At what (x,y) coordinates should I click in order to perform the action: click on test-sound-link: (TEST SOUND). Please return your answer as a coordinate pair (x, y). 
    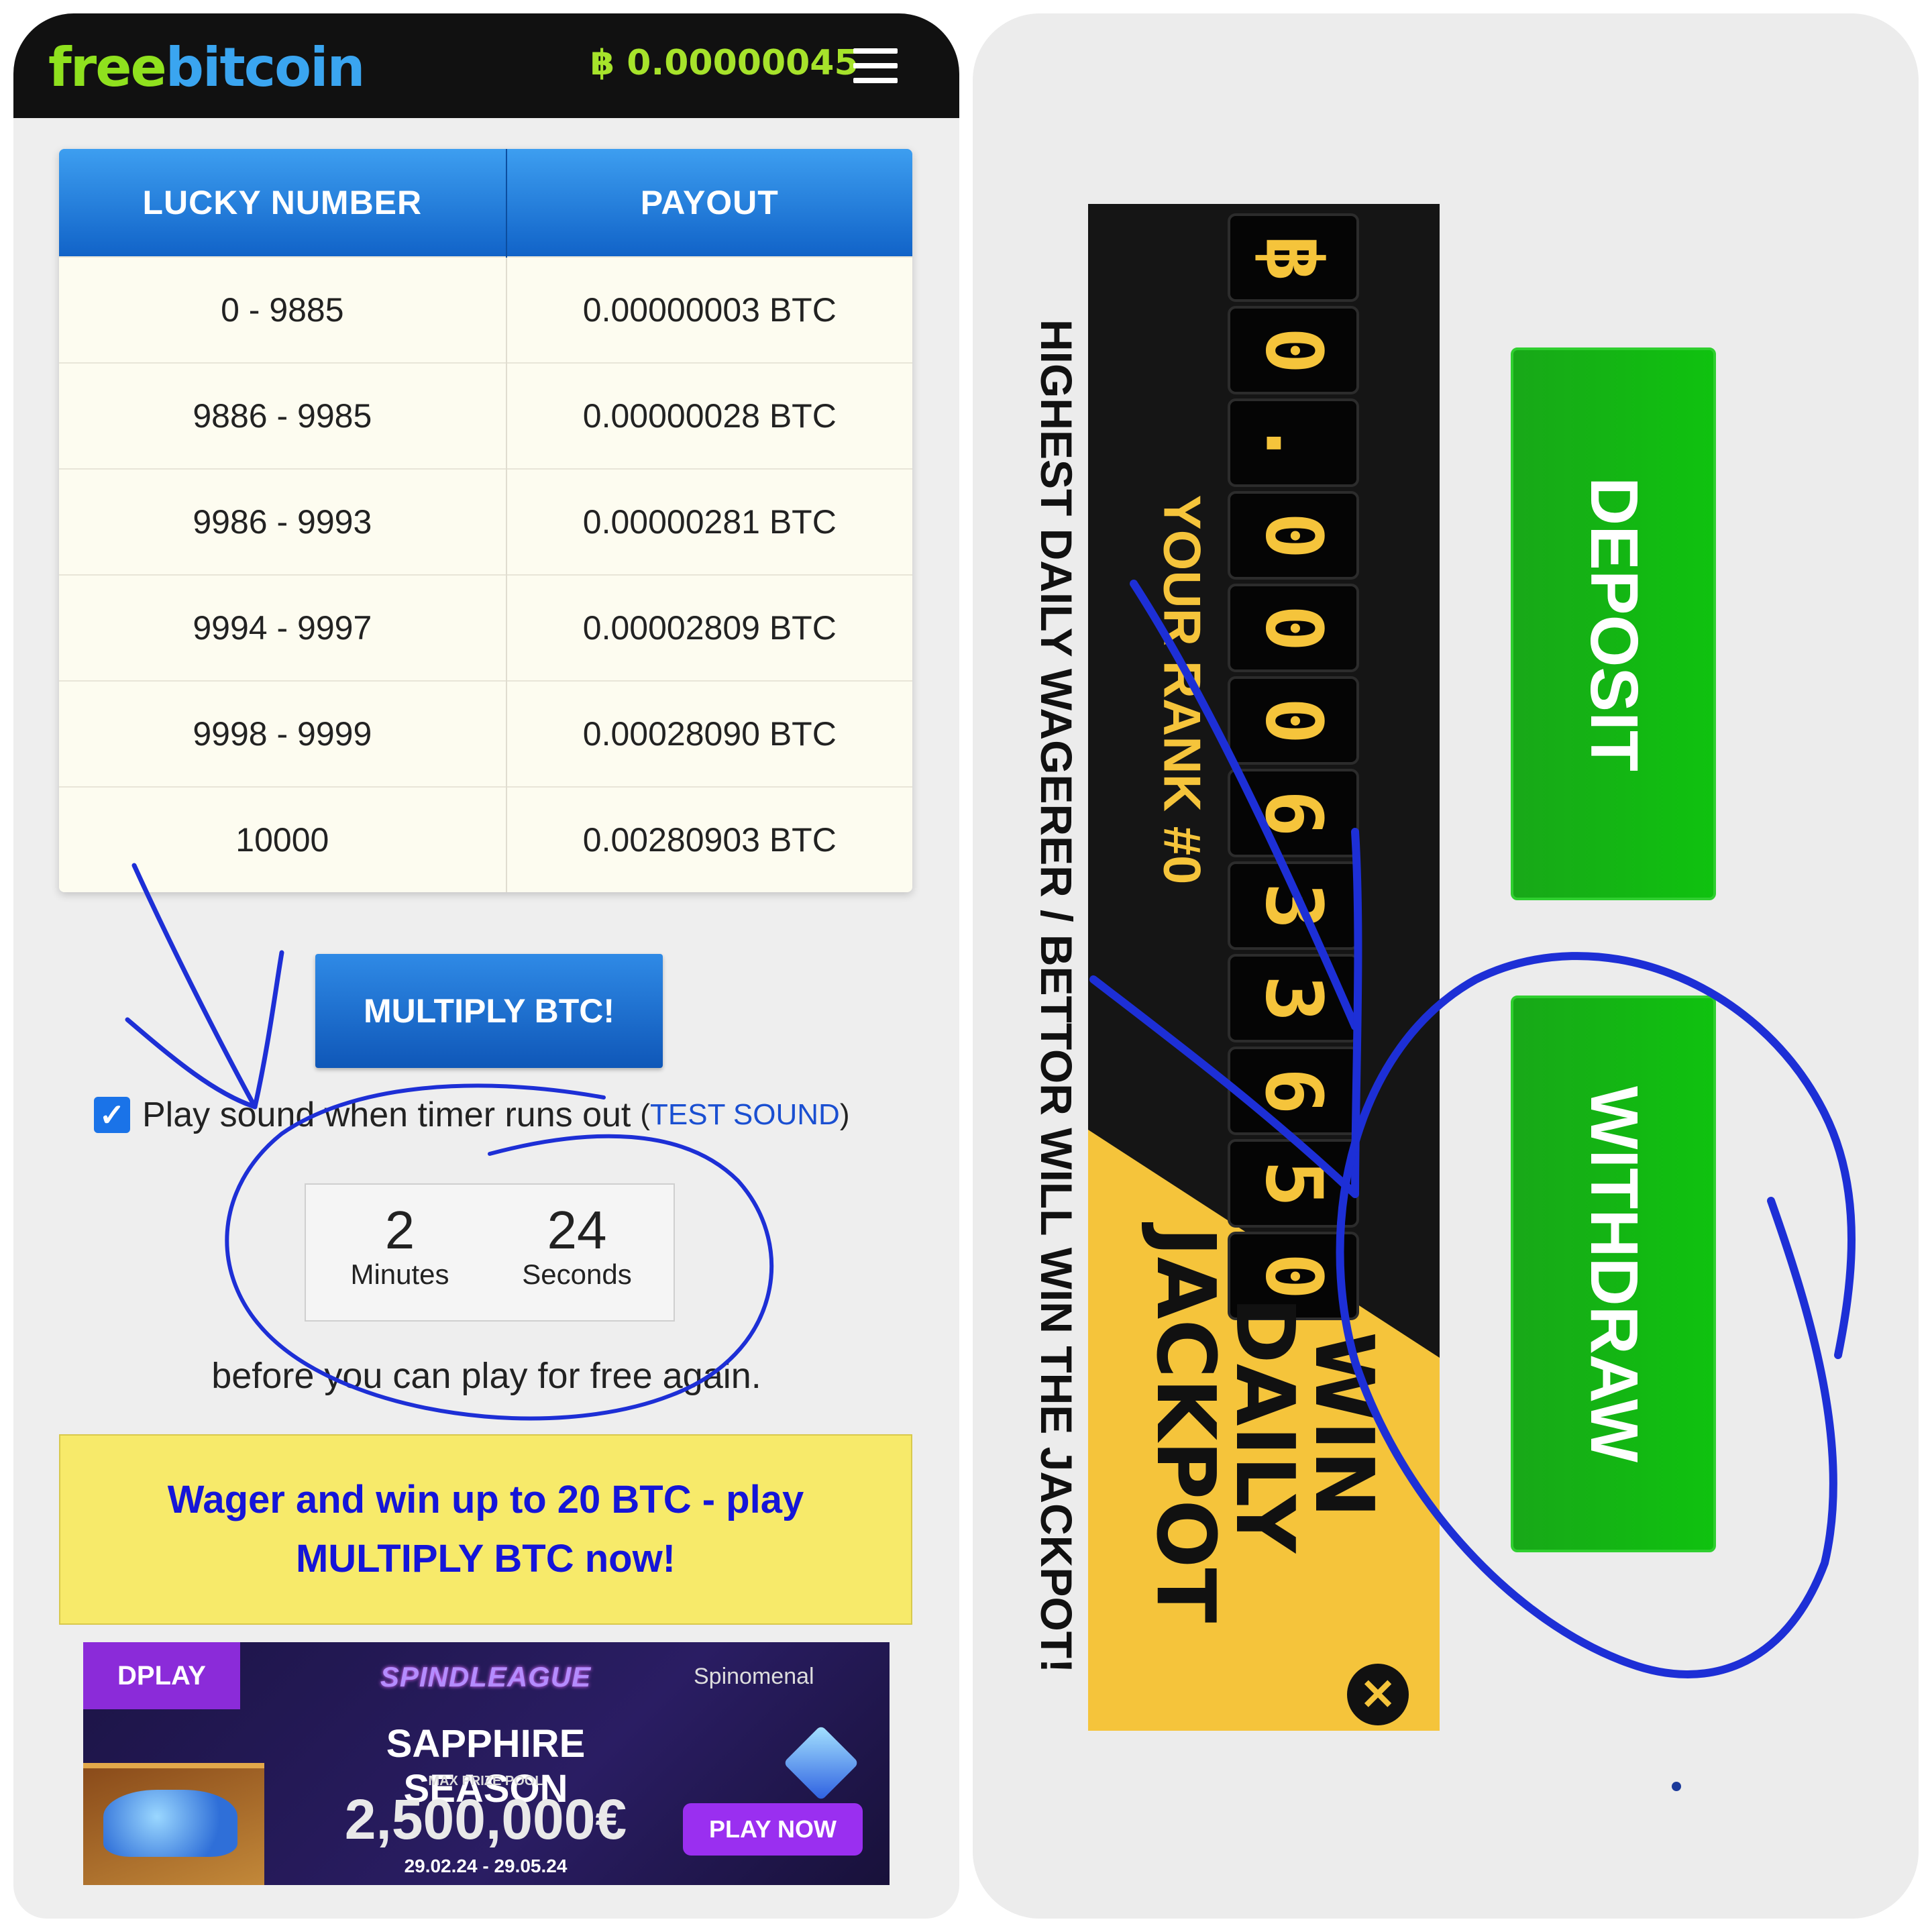
    Looking at the image, I should click on (744, 1115).